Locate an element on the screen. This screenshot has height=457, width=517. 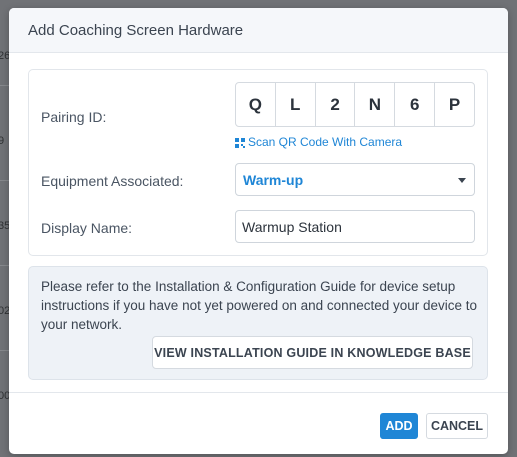
chevron-down-icon is located at coordinates (462, 180).